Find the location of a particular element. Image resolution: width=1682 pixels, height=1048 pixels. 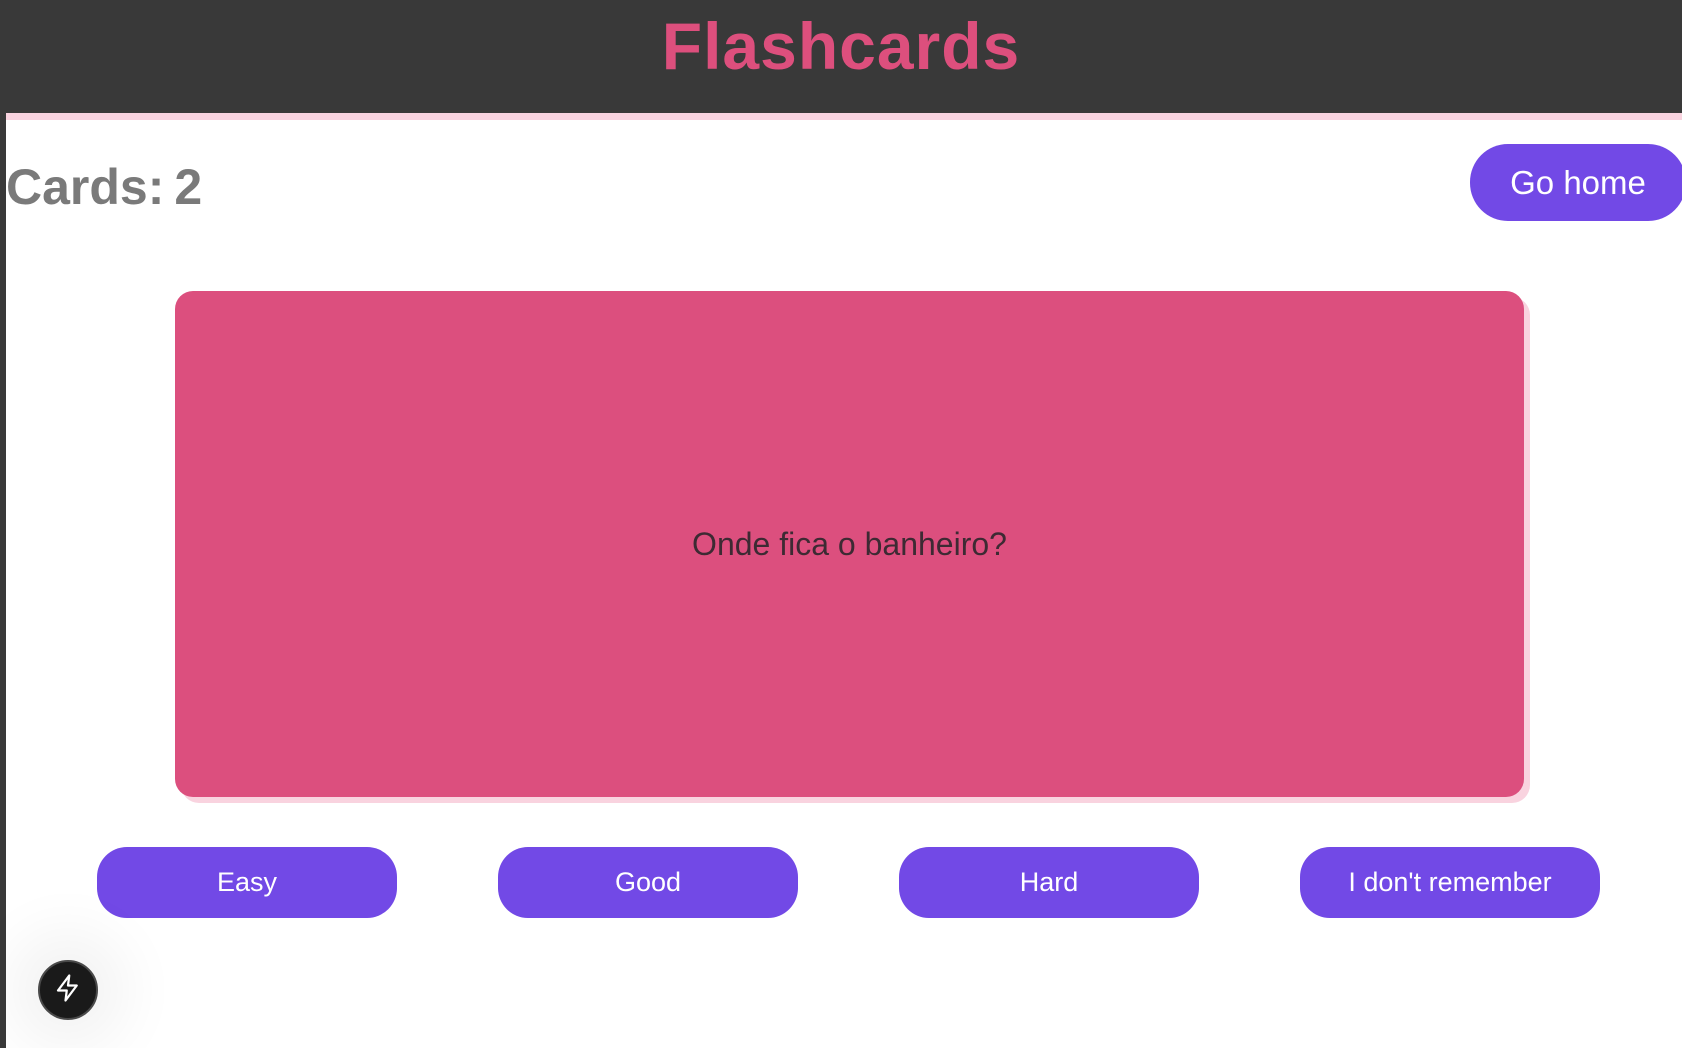

flashcard-question: Onde fica o banheiro? is located at coordinates (849, 543).